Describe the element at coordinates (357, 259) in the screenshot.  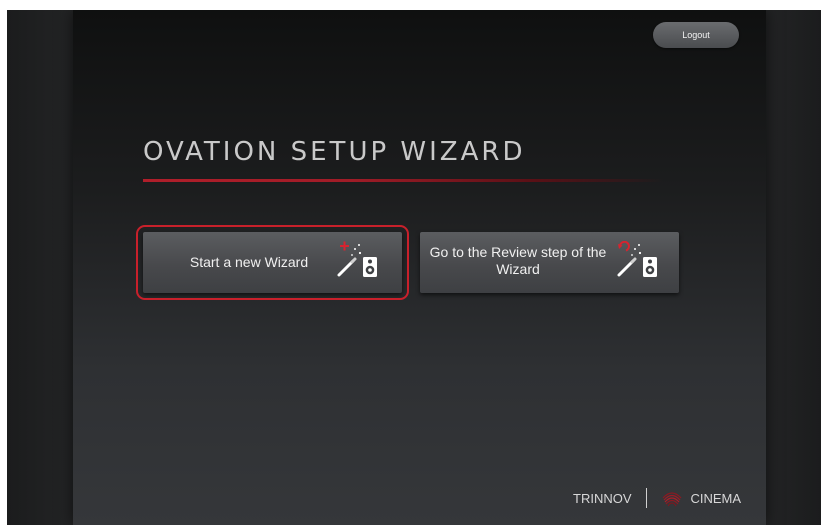
I see `magic-wand-speaker-plus-icon` at that location.